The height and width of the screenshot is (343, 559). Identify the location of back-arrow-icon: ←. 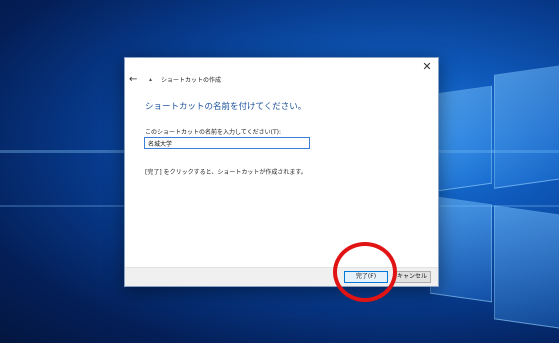
(136, 79).